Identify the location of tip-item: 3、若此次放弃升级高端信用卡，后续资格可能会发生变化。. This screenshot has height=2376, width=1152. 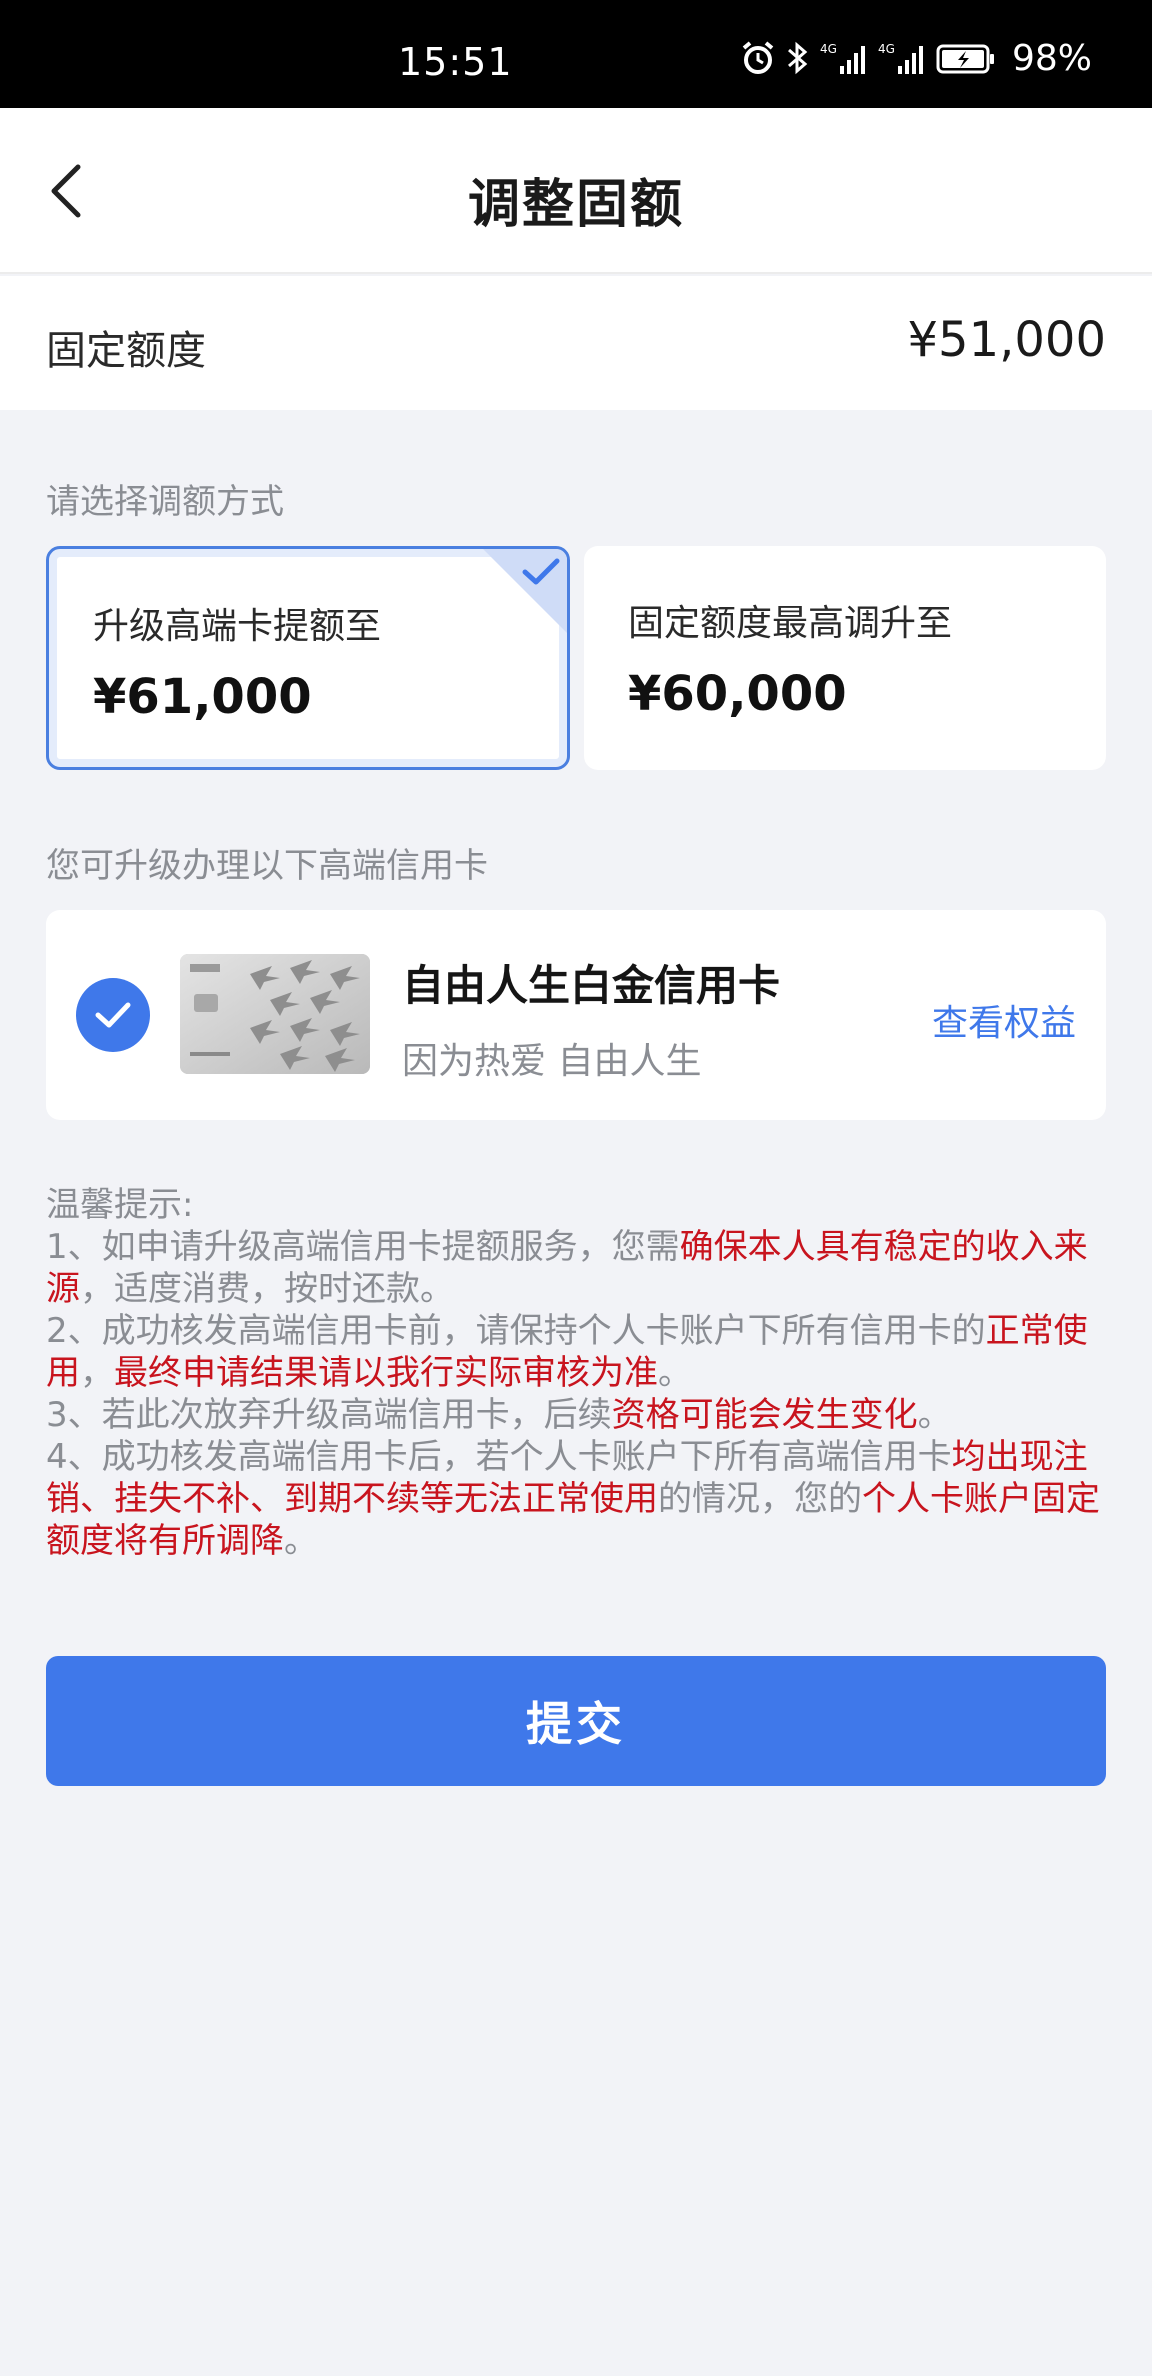
(580, 1415).